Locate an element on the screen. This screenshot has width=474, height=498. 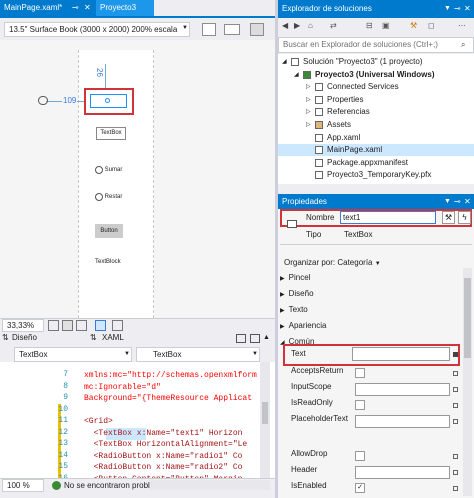
category-2: ▶ Texto is located at coordinates (294, 310).